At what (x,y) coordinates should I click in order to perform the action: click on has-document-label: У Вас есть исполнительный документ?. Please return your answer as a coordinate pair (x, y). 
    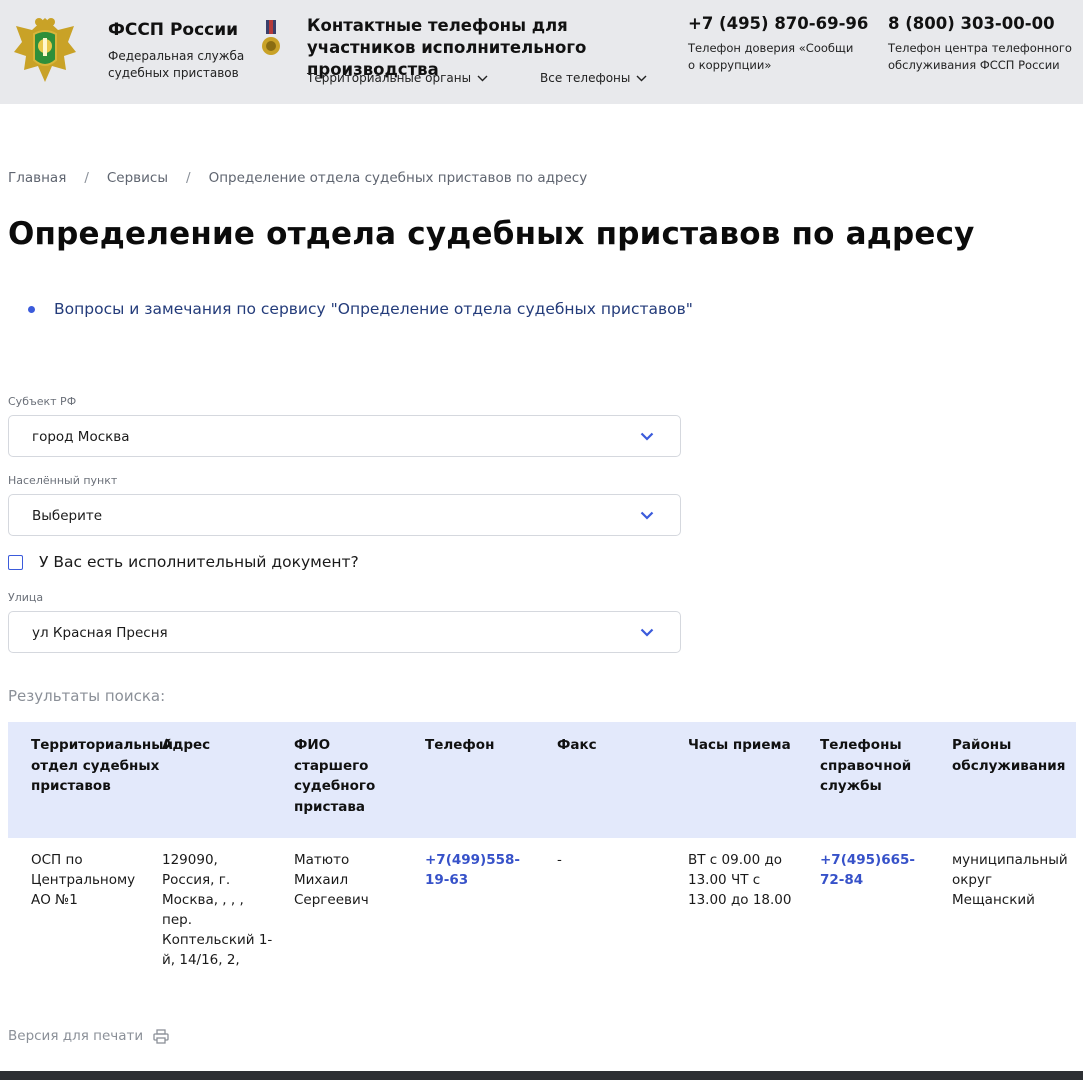
    Looking at the image, I should click on (199, 562).